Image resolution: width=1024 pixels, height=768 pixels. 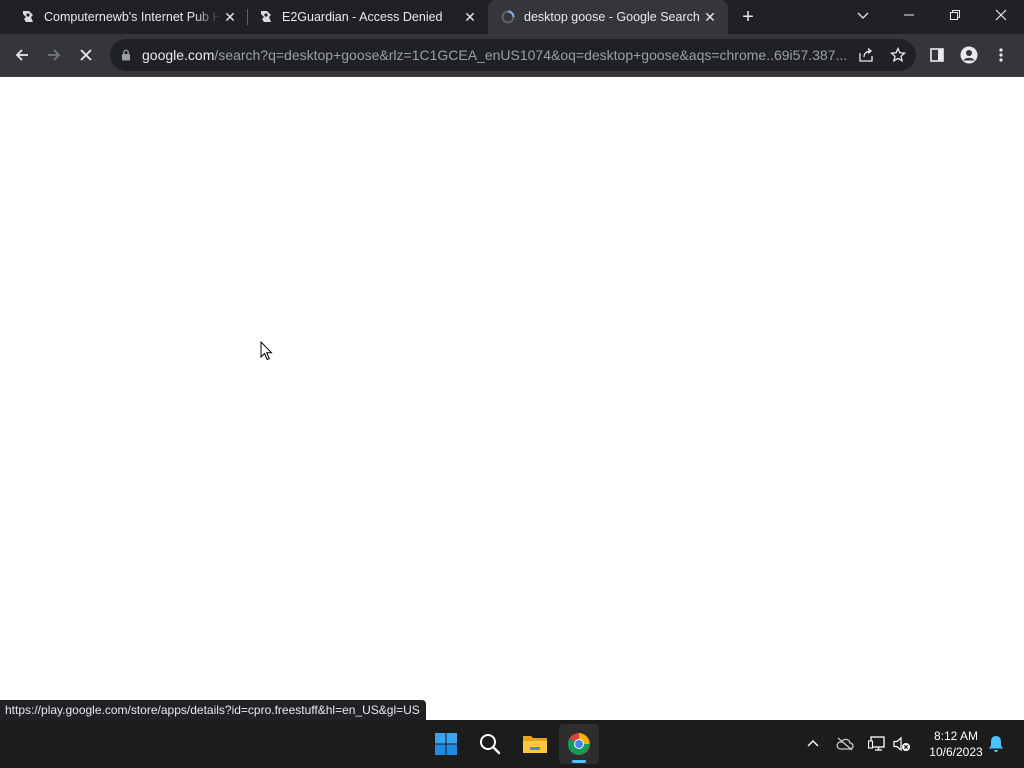 What do you see at coordinates (178, 55) in the screenshot?
I see `url-host: google.com` at bounding box center [178, 55].